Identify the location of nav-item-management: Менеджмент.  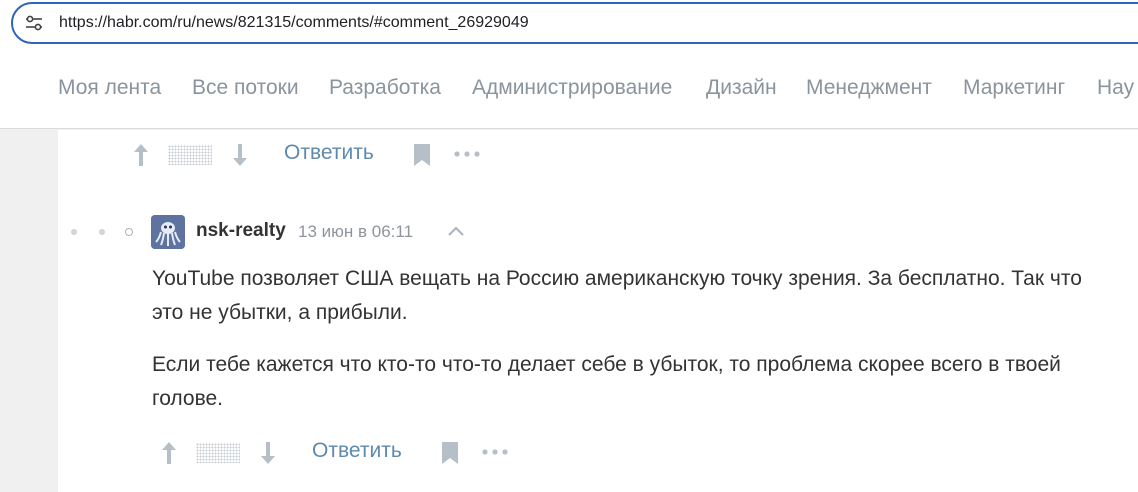
(869, 88).